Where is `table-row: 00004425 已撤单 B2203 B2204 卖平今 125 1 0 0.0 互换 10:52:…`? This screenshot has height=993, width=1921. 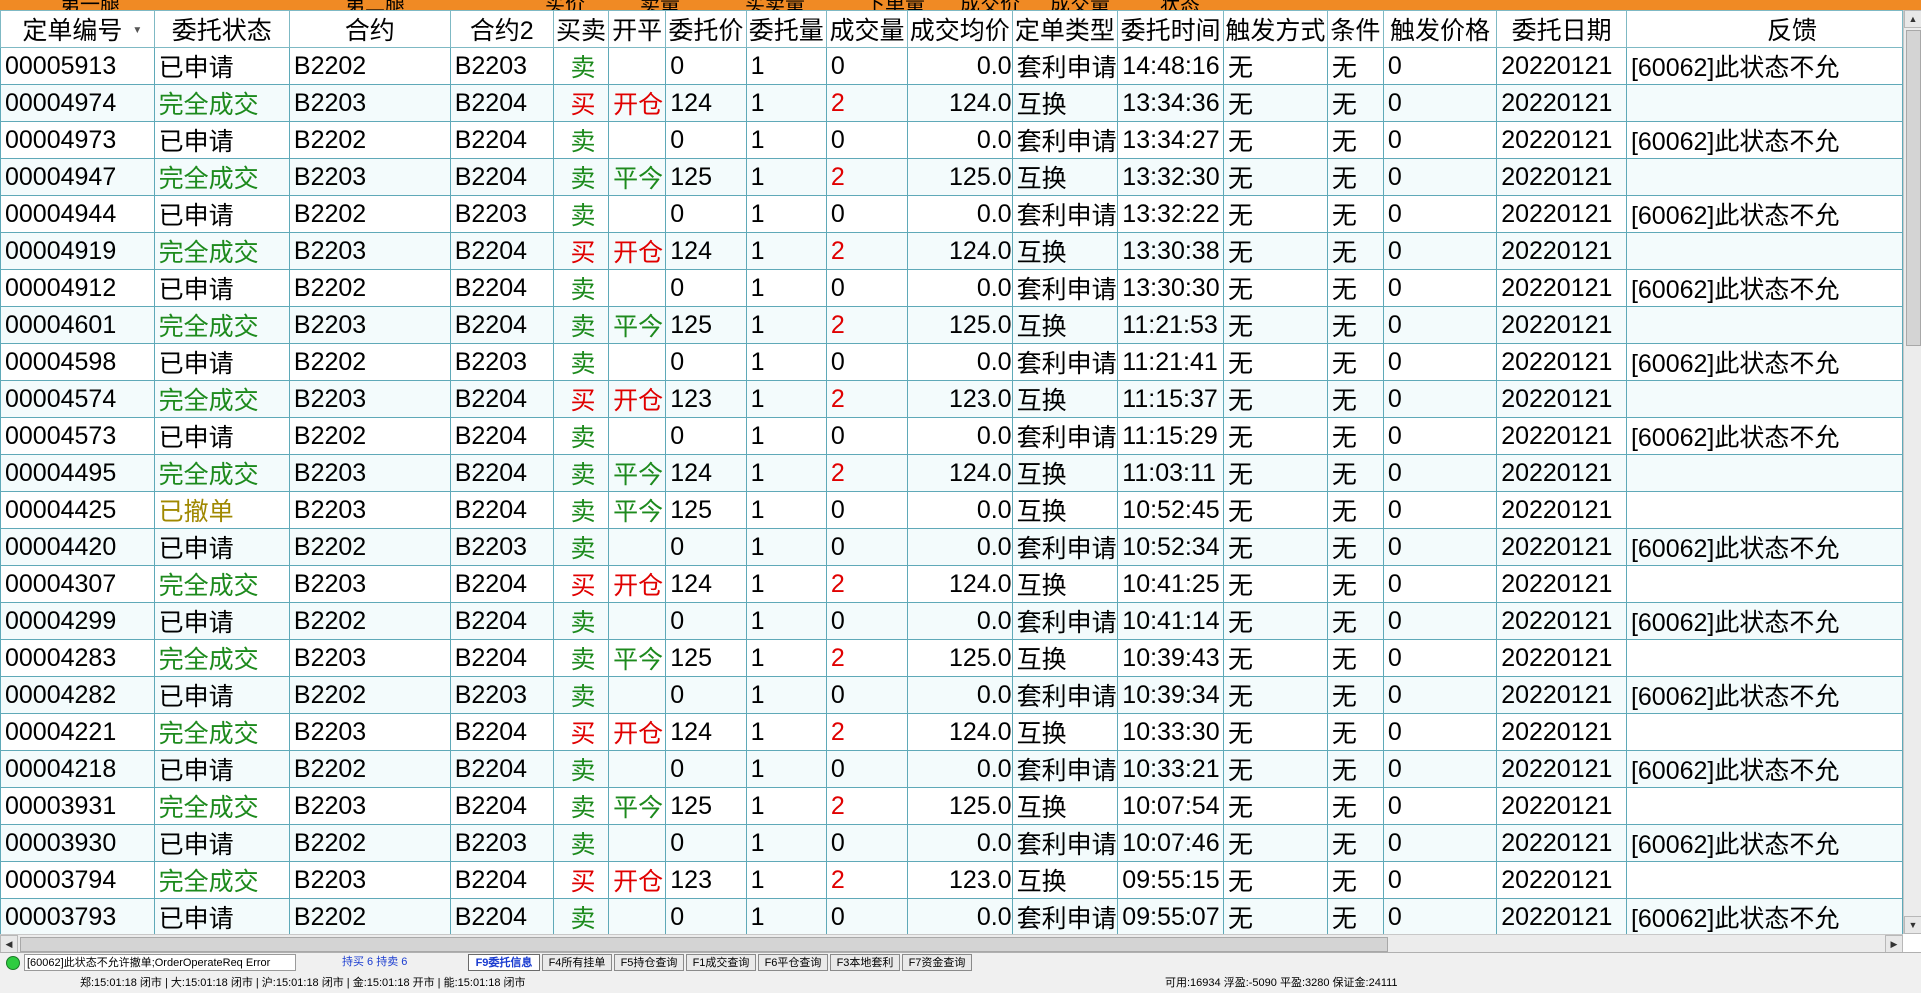 table-row: 00004425 已撤单 B2203 B2204 卖平今 125 1 0 0.0 互换 10:52:… is located at coordinates (951, 510).